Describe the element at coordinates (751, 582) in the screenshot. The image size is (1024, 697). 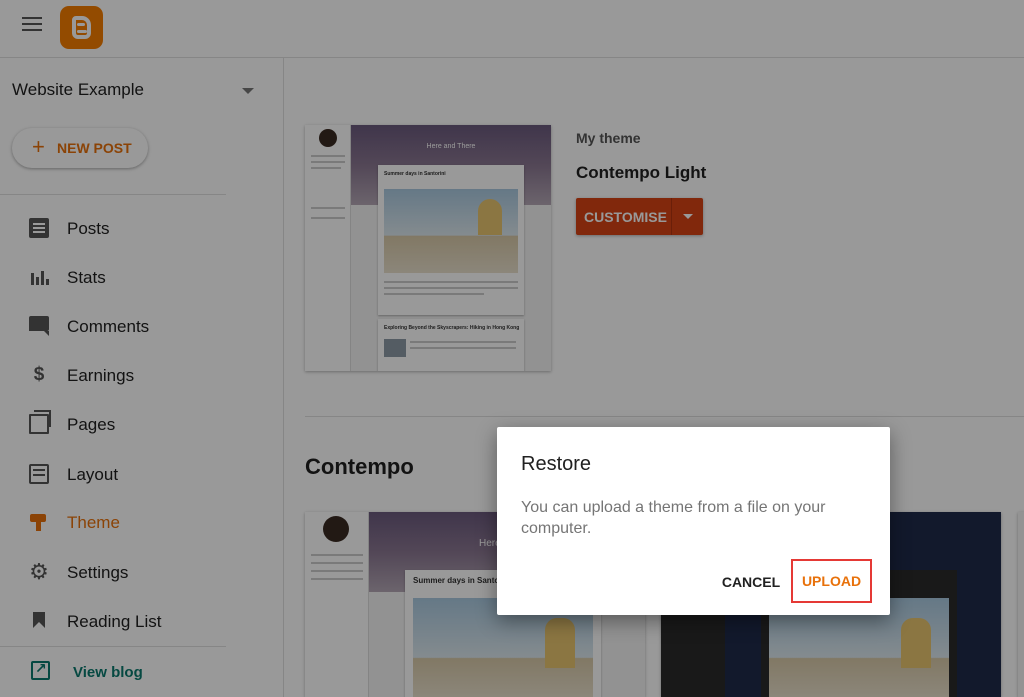
I see `cancel-button: CANCEL` at that location.